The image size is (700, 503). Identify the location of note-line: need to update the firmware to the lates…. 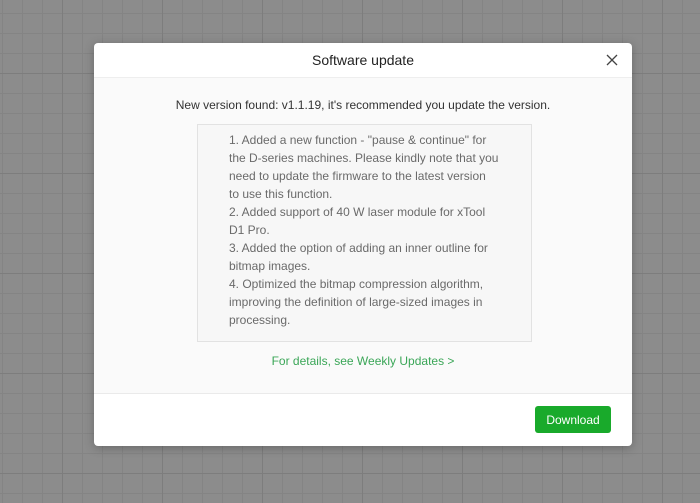
(357, 176).